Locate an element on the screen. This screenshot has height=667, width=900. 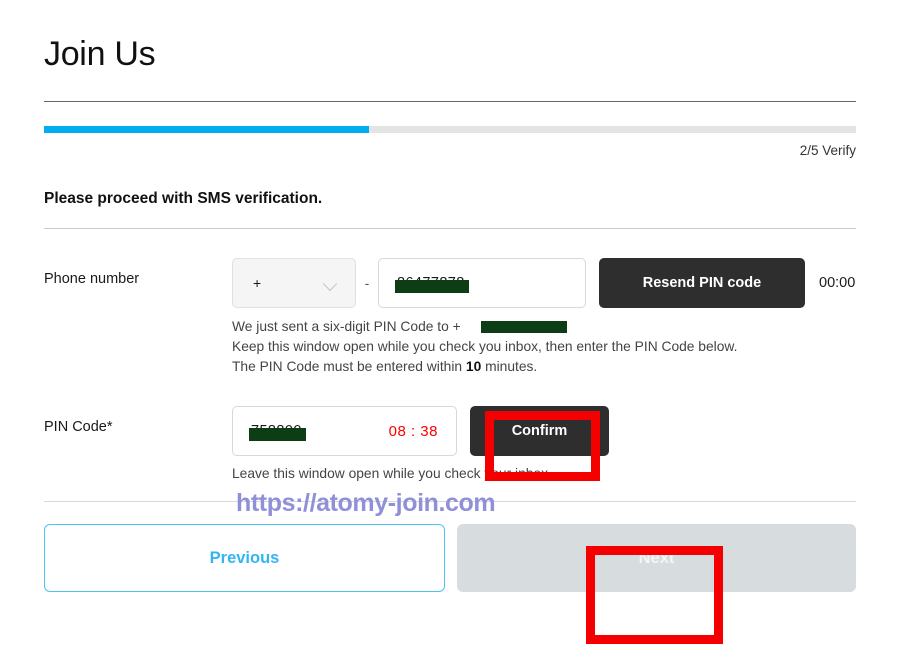
footer-divider is located at coordinates (450, 502).